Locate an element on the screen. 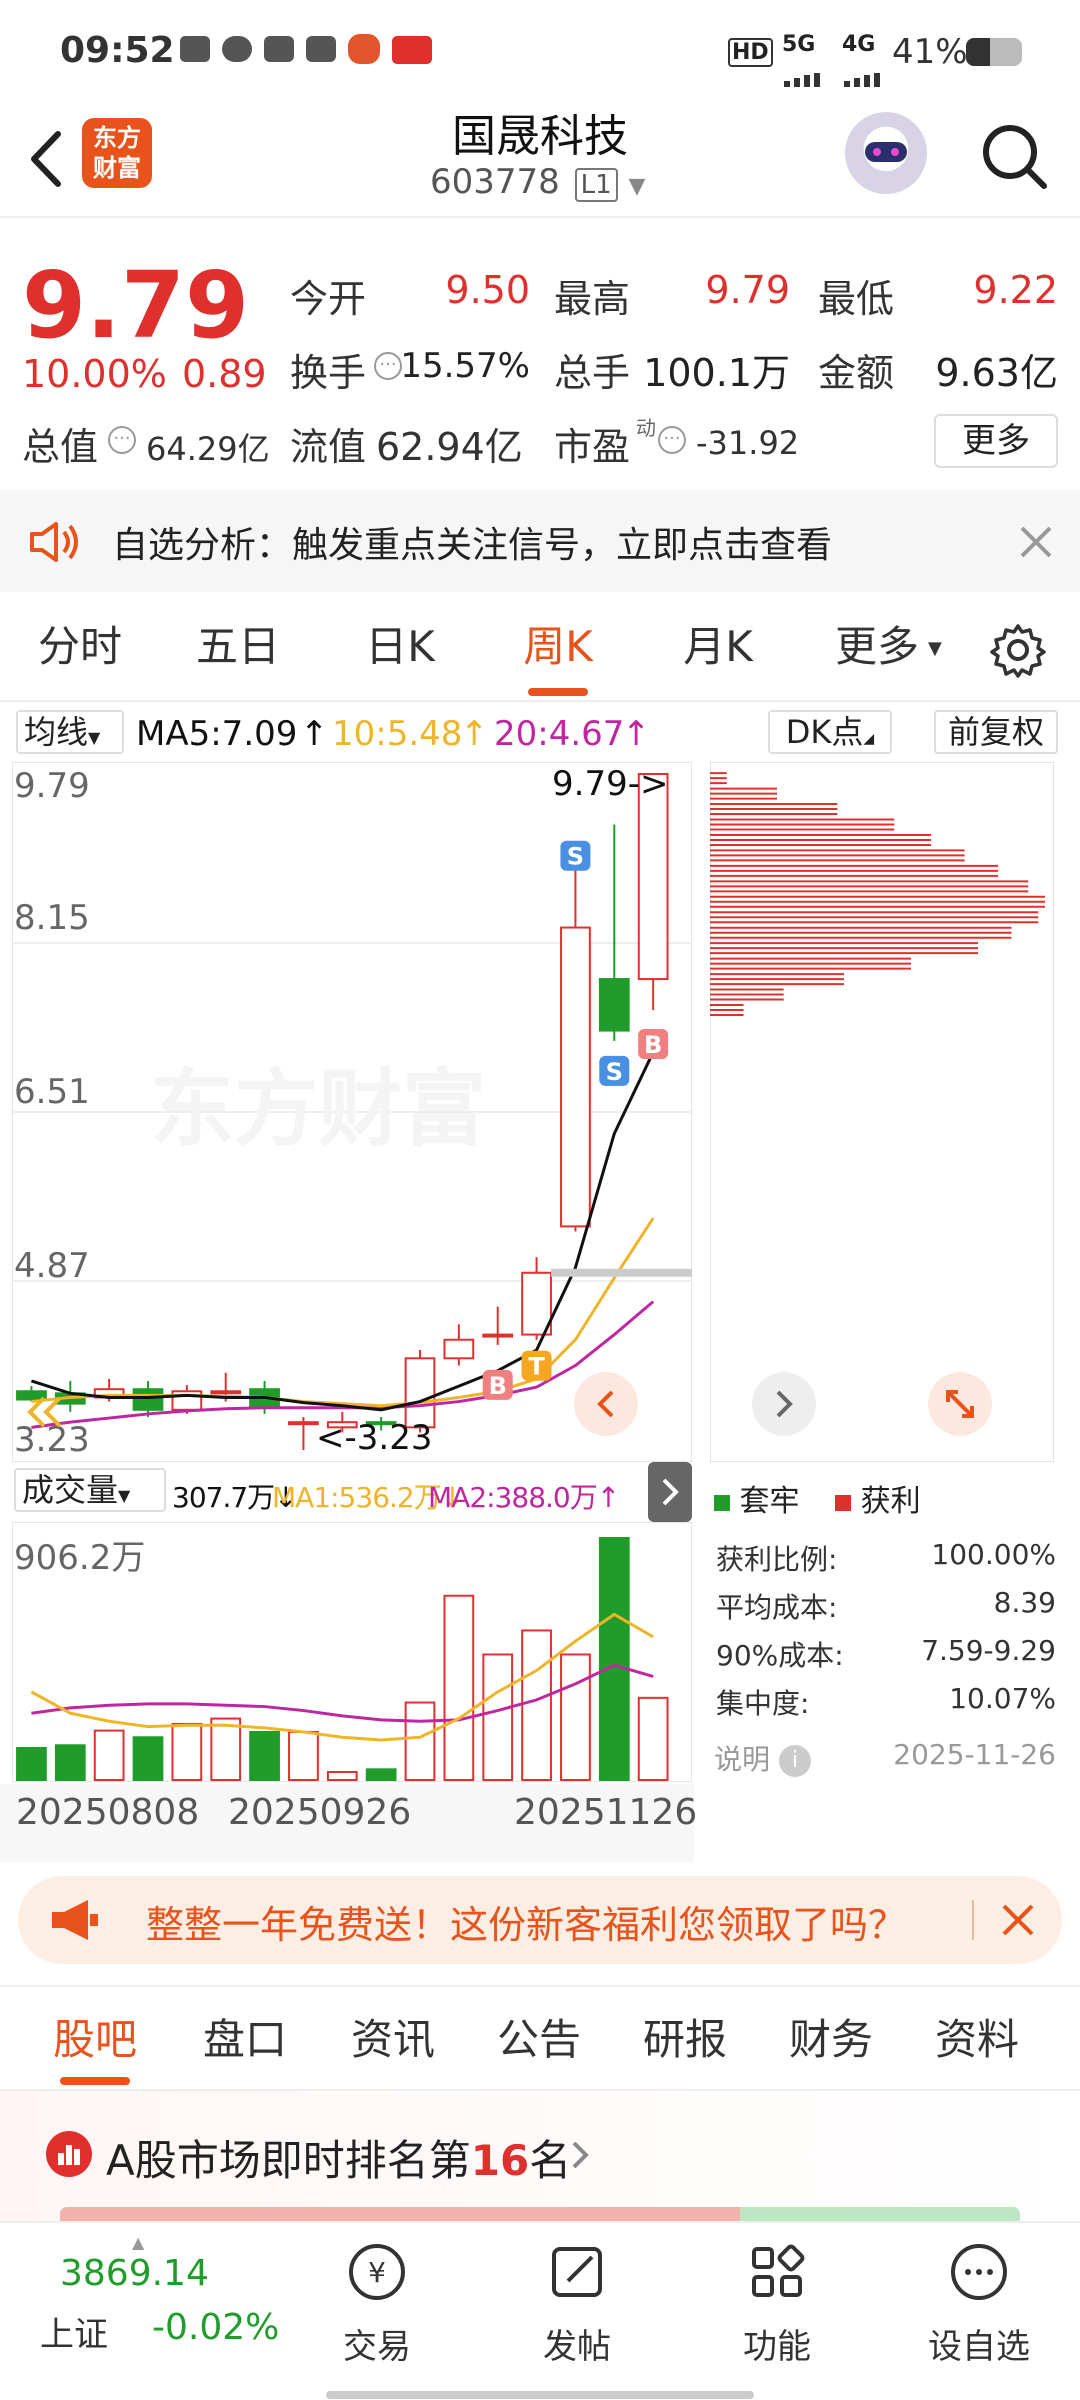 Image resolution: width=1080 pixels, height=2400 pixels. adjust-button: 前复权 is located at coordinates (996, 732).